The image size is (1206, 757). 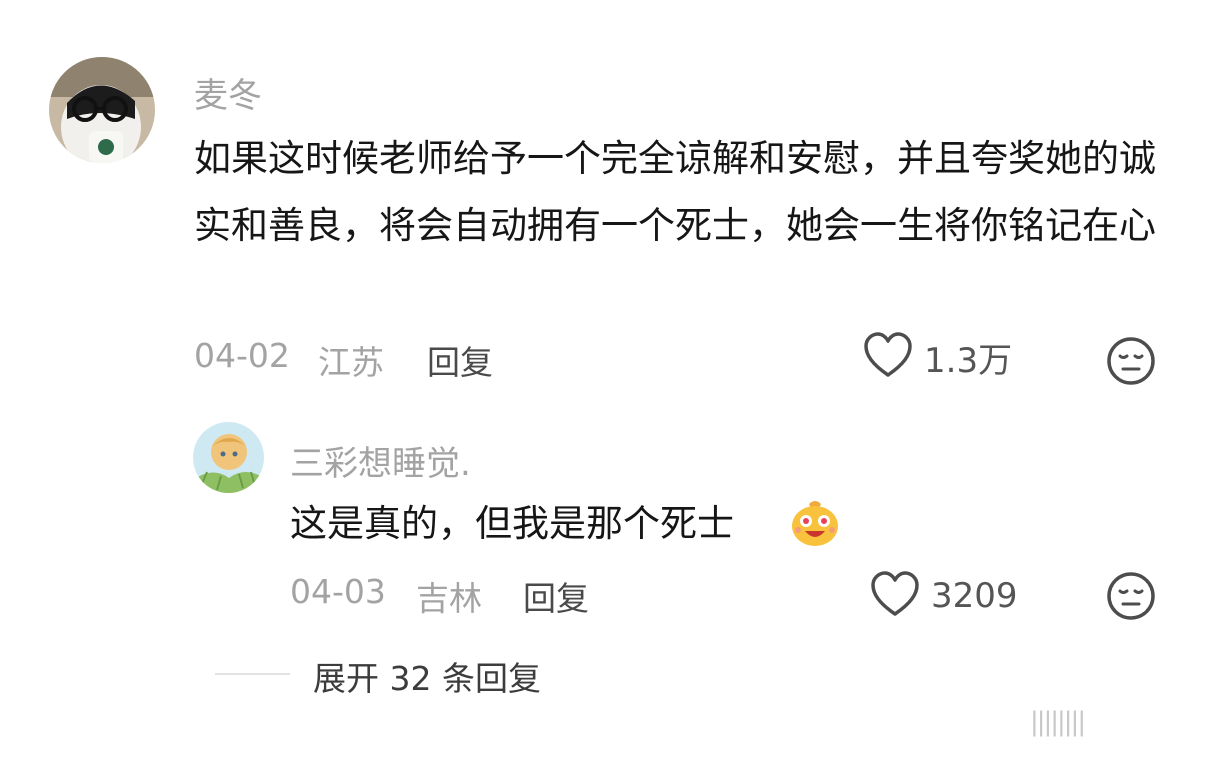 I want to click on watermark: ||||||||, so click(x=1058, y=722).